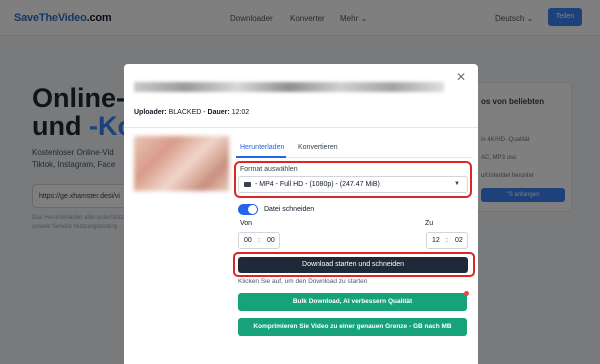 The image size is (600, 364). Describe the element at coordinates (461, 77) in the screenshot. I see `close-icon: ✕` at that location.